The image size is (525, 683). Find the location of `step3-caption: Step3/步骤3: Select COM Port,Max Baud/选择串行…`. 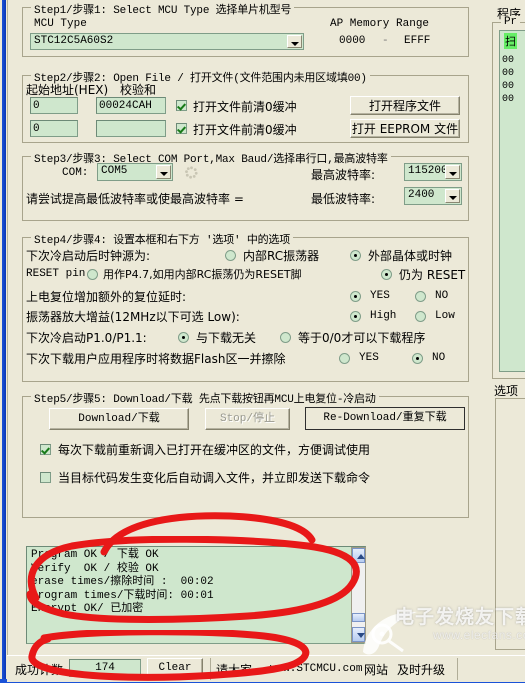

step3-caption: Step3/步骤3: Select COM Port,Max Baud/选择串行… is located at coordinates (211, 158).